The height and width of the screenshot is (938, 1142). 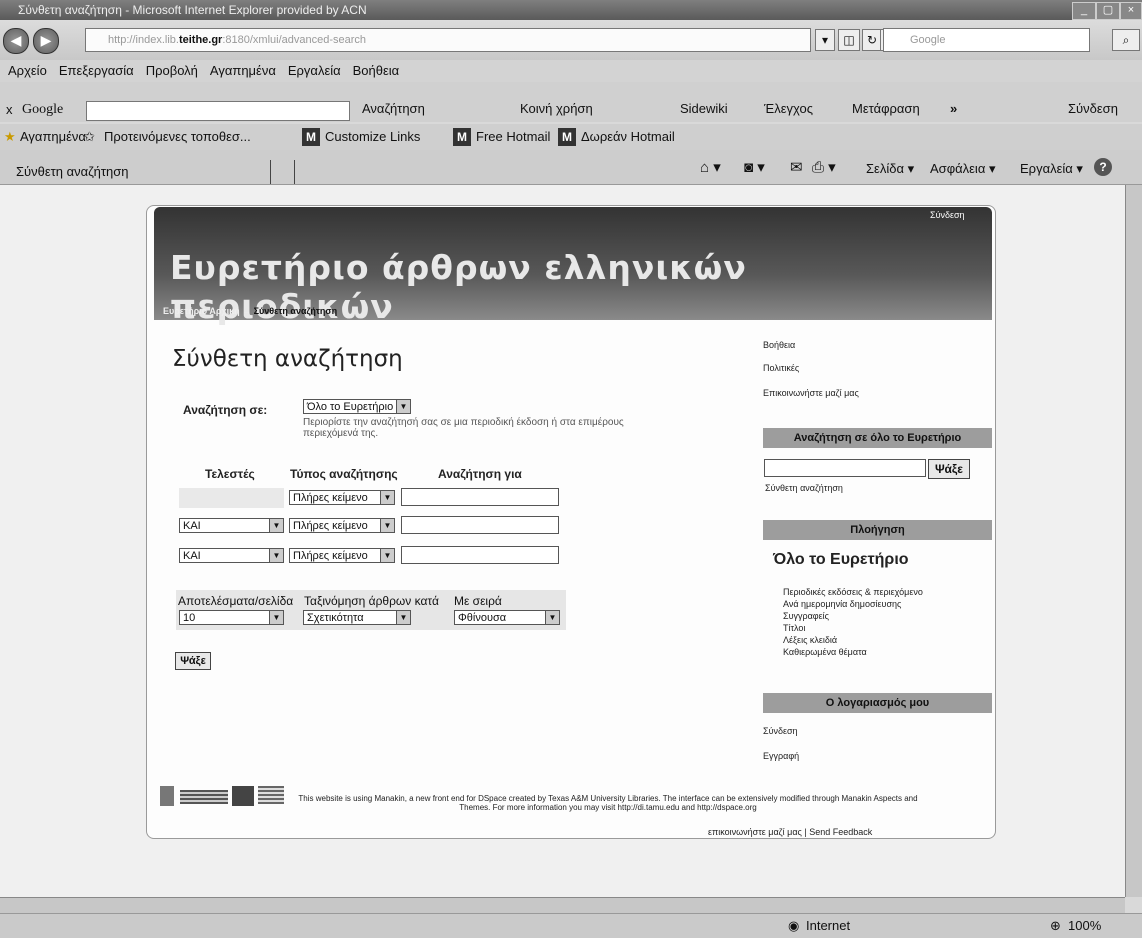 I want to click on fav-hotmail-gr: Δωρεάν Hotmail, so click(x=628, y=137).